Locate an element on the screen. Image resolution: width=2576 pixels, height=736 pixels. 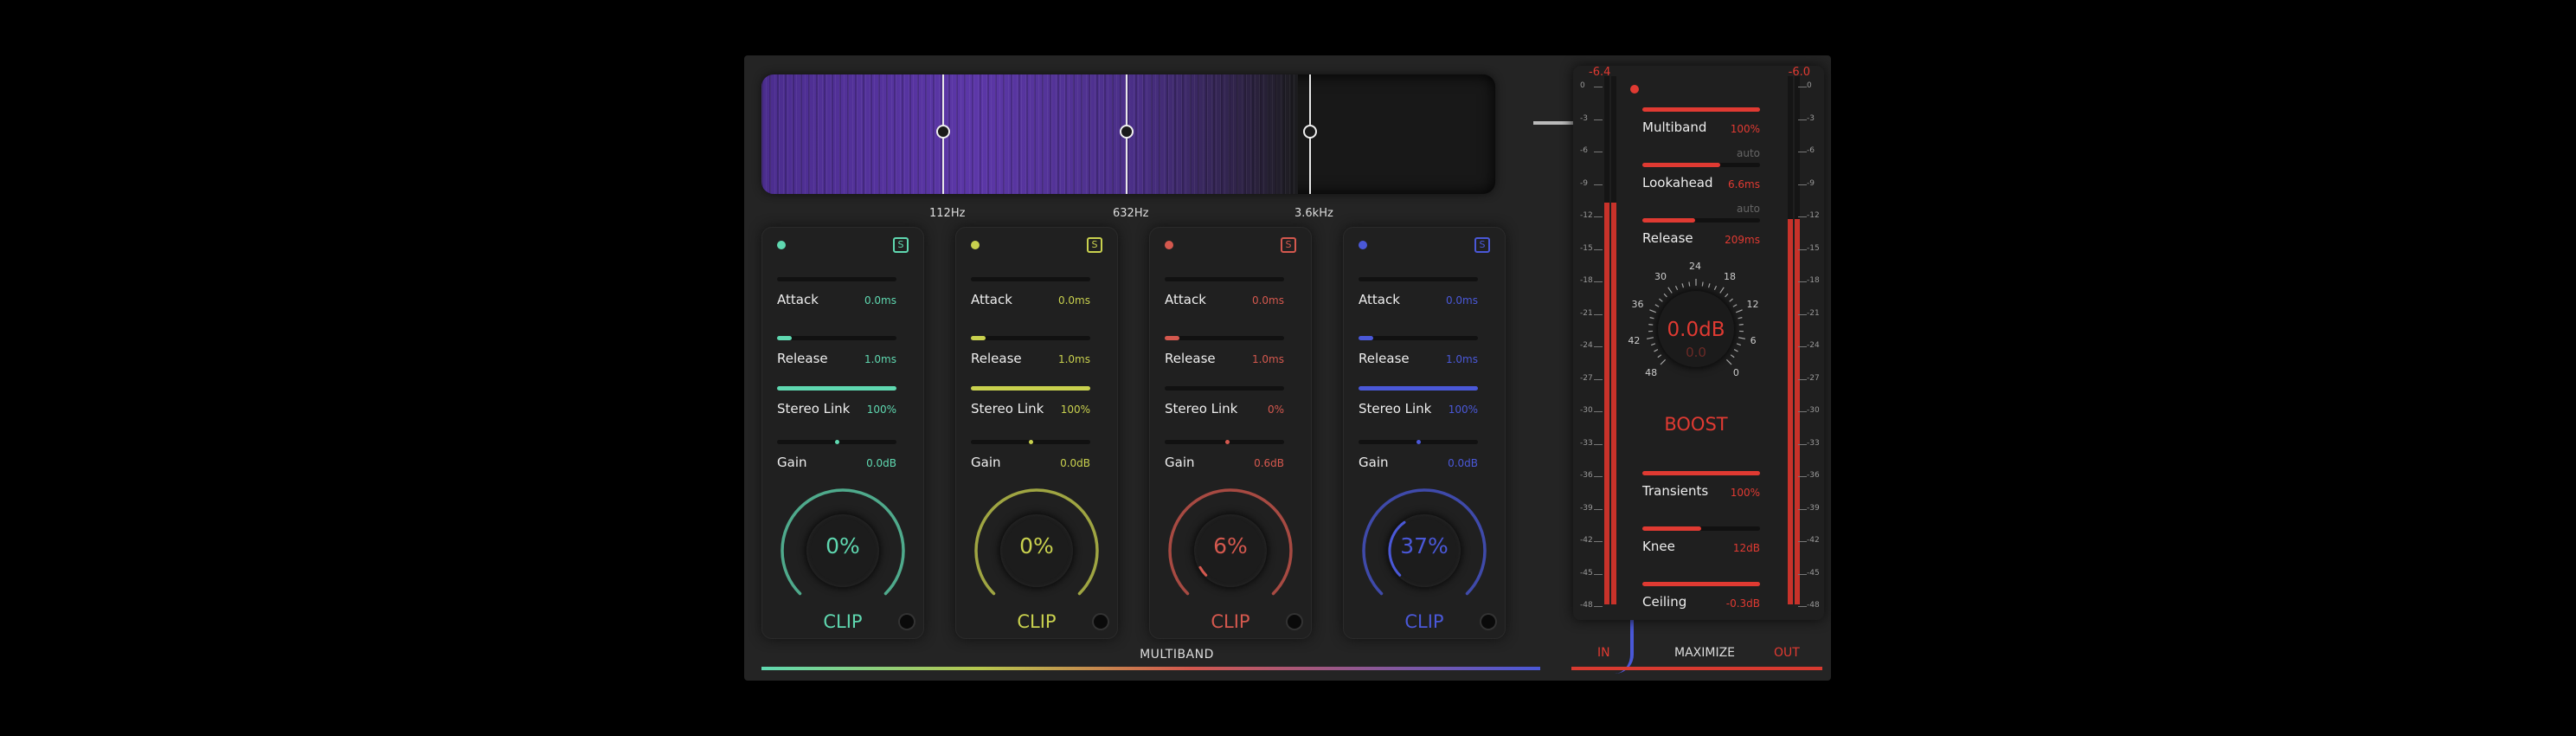
meter-tick-label: -18 is located at coordinates (1586, 280).